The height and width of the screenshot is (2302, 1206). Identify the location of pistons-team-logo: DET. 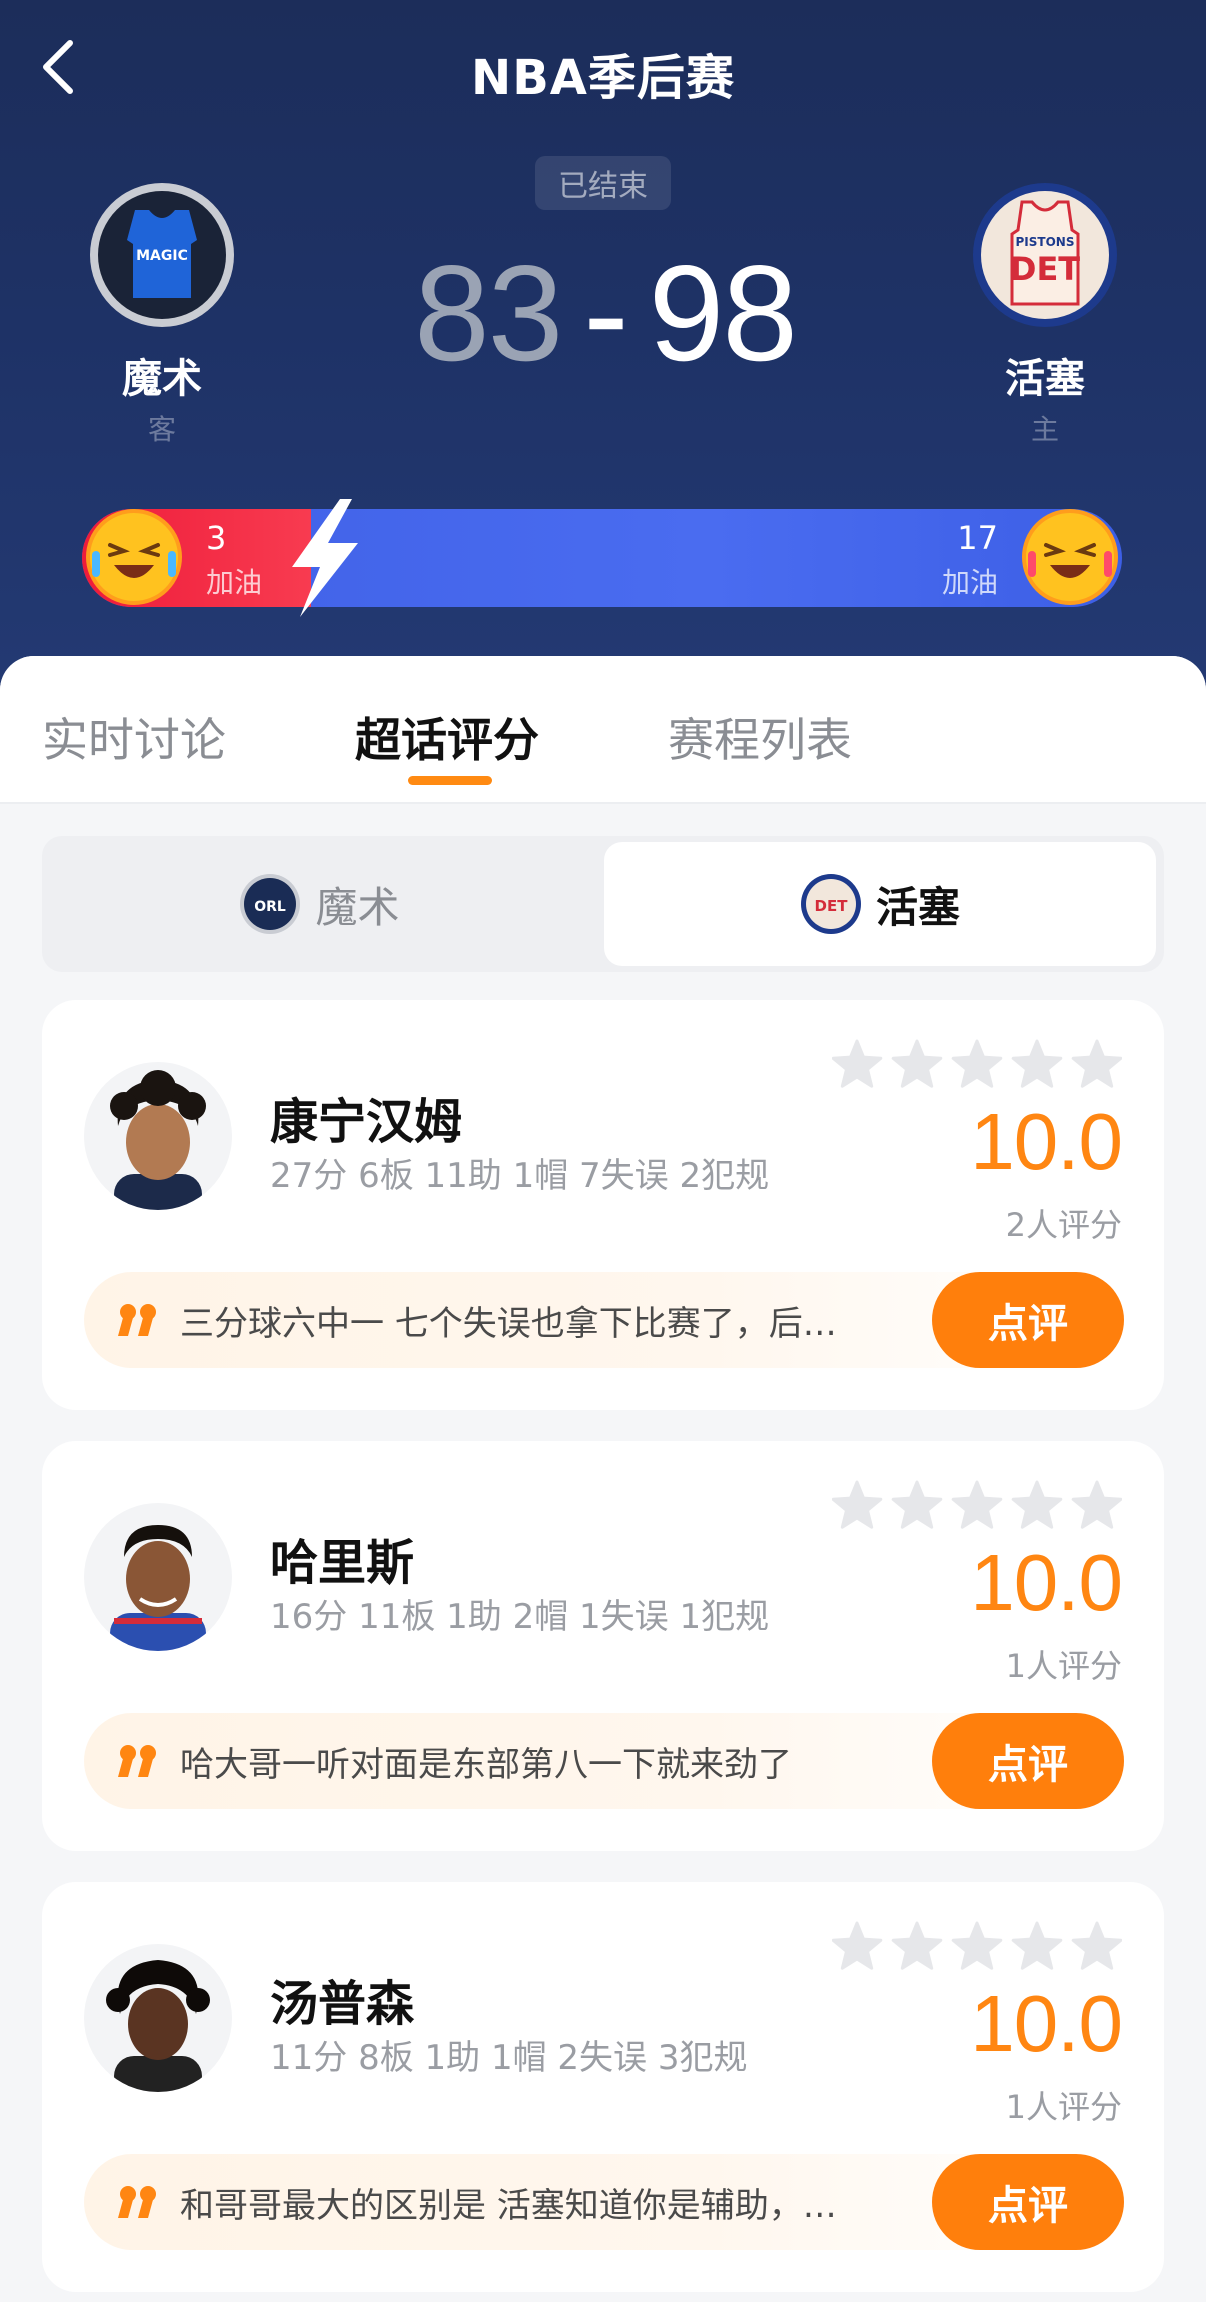
(830, 904).